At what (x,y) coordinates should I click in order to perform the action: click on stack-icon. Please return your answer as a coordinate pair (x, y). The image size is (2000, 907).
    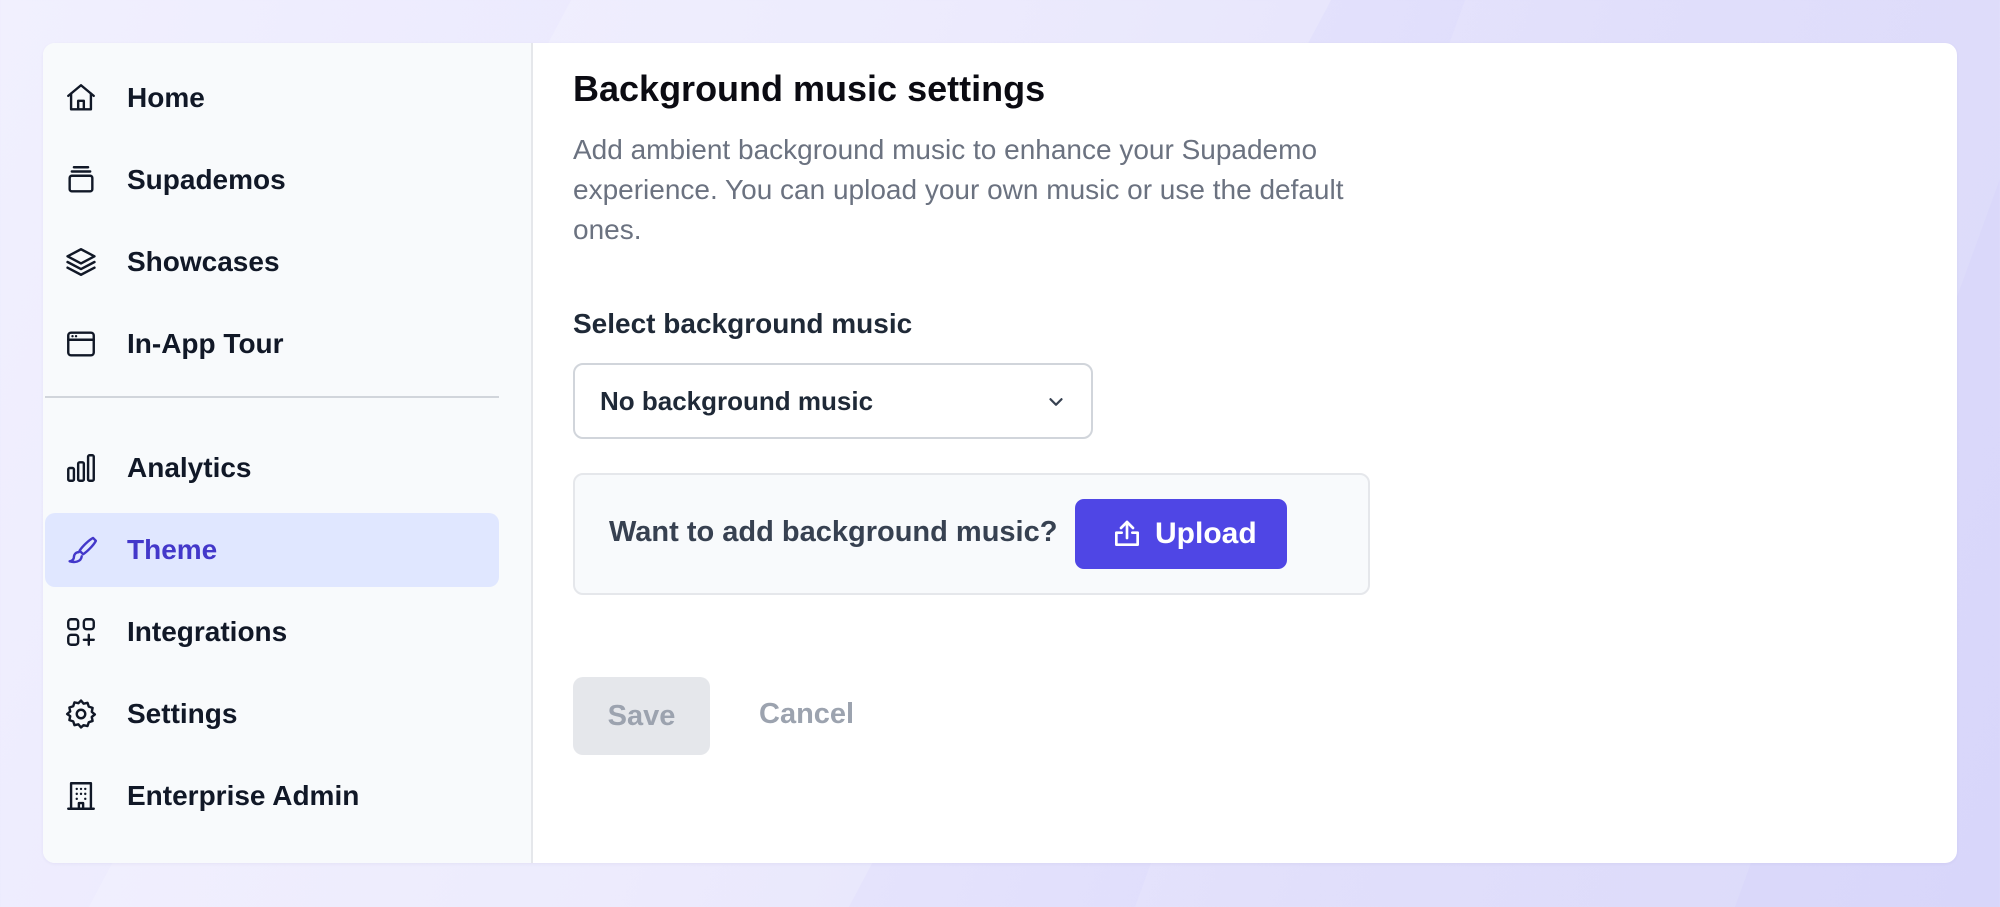
    Looking at the image, I should click on (81, 180).